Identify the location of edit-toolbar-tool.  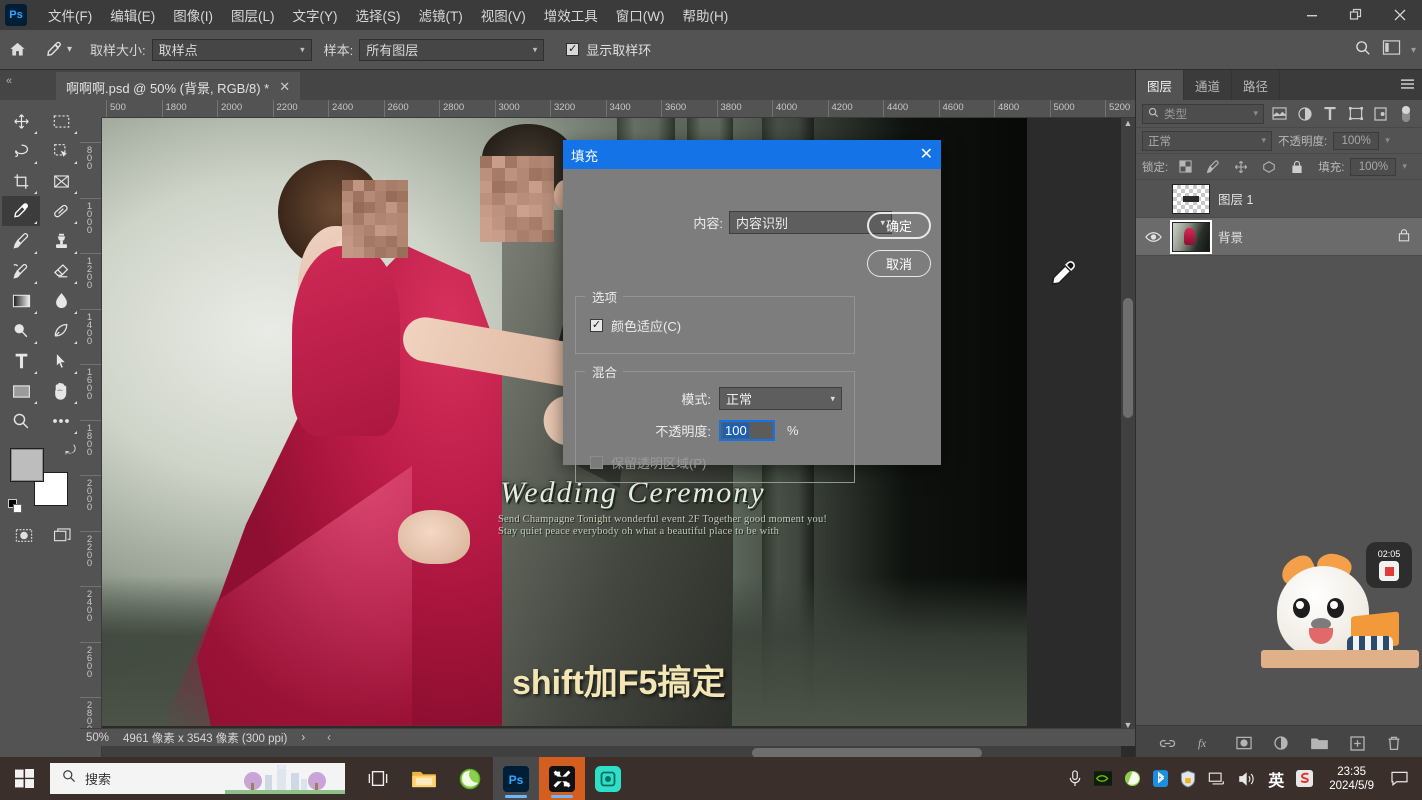
(61, 421).